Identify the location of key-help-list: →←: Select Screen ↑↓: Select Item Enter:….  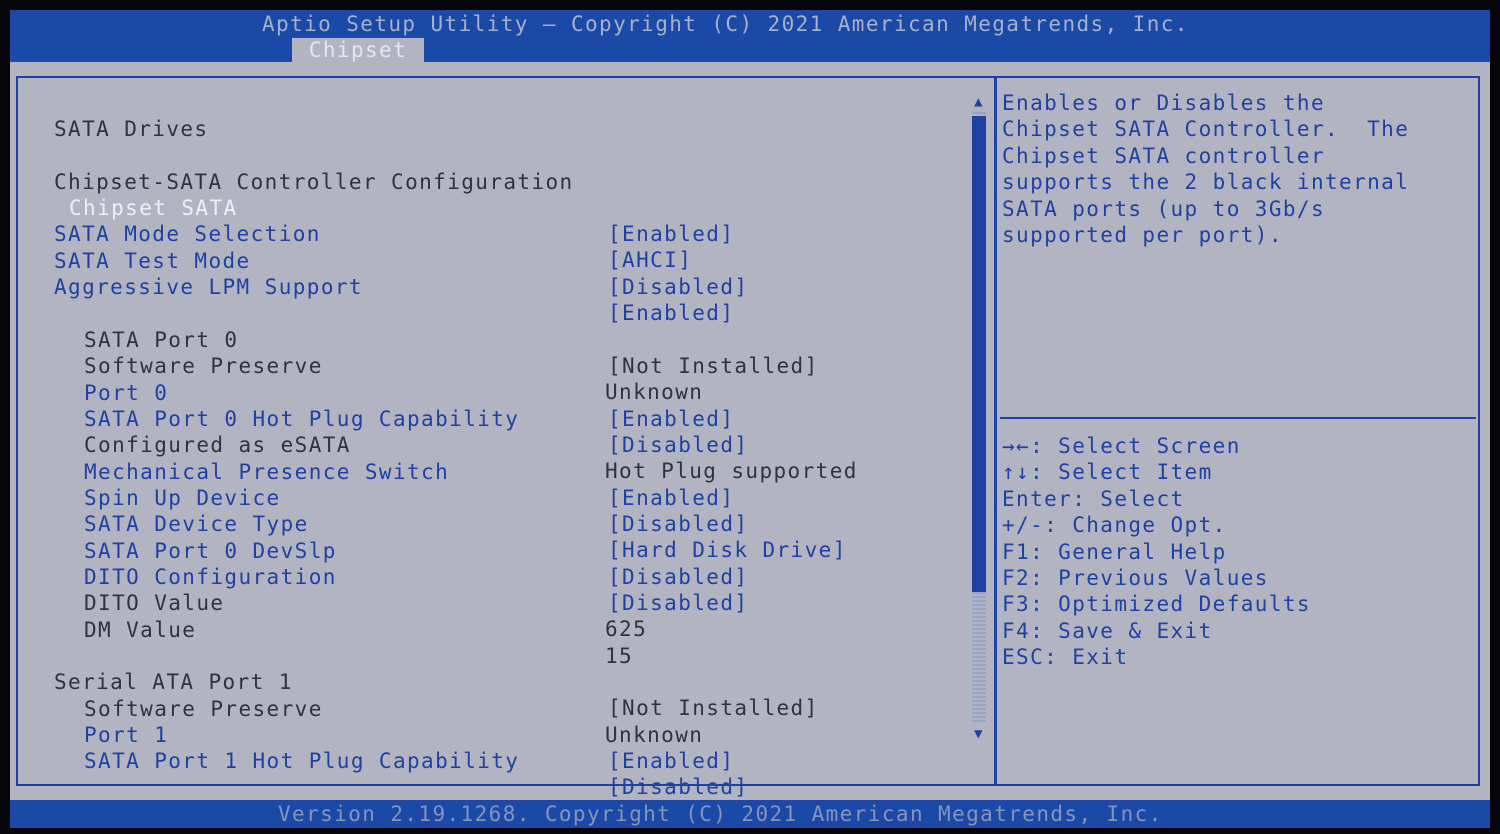
(1156, 552).